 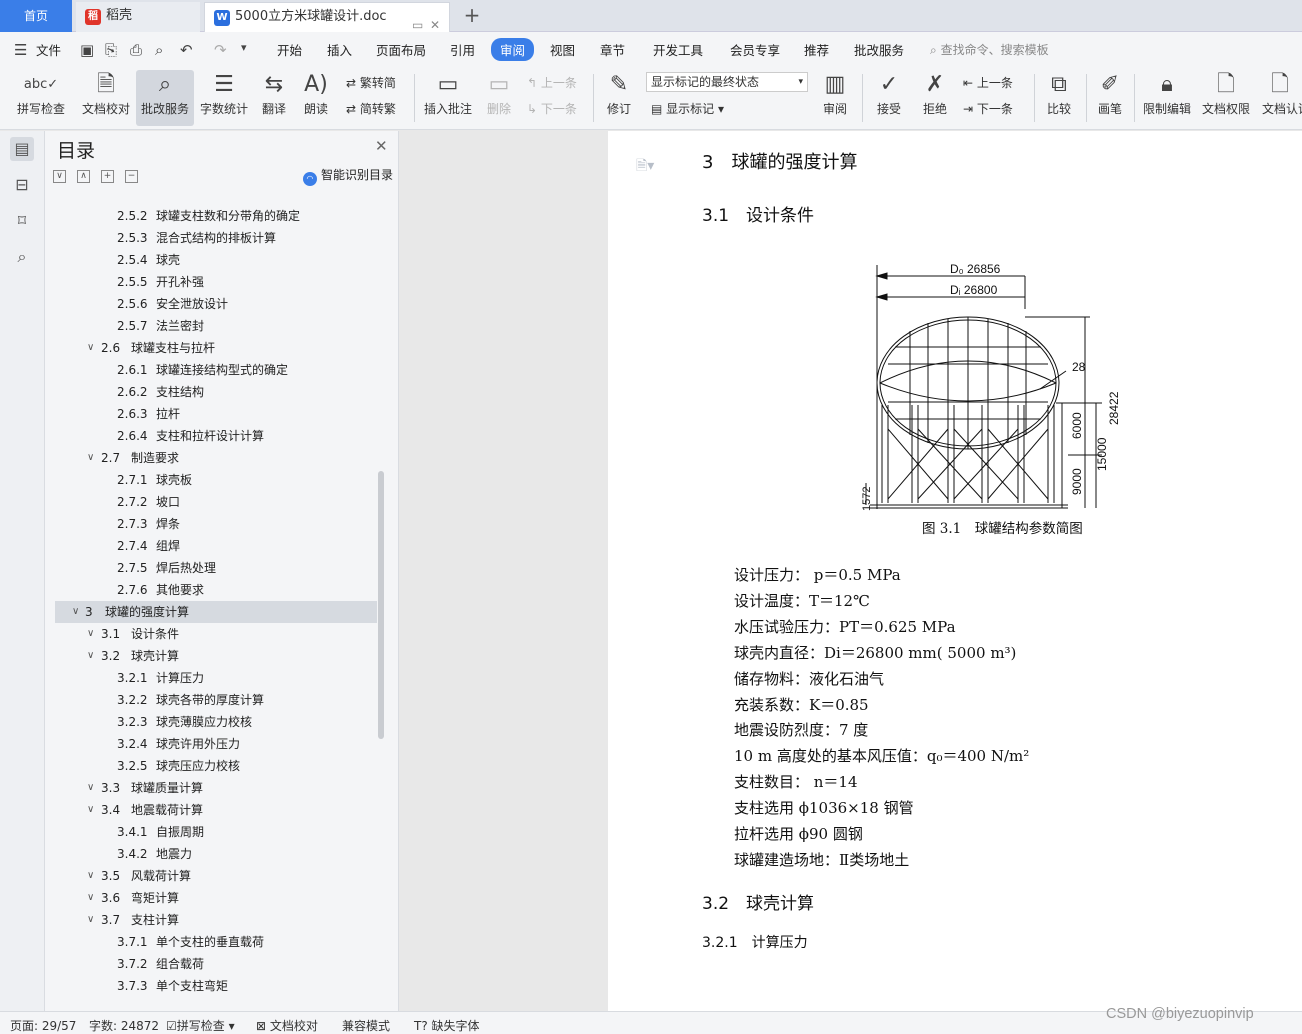 I want to click on to-traditional-button: ⇄ 简转繁, so click(x=371, y=108).